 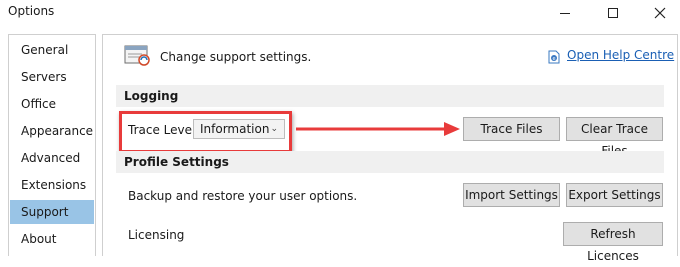 I want to click on support-settings-icon, so click(x=137, y=55).